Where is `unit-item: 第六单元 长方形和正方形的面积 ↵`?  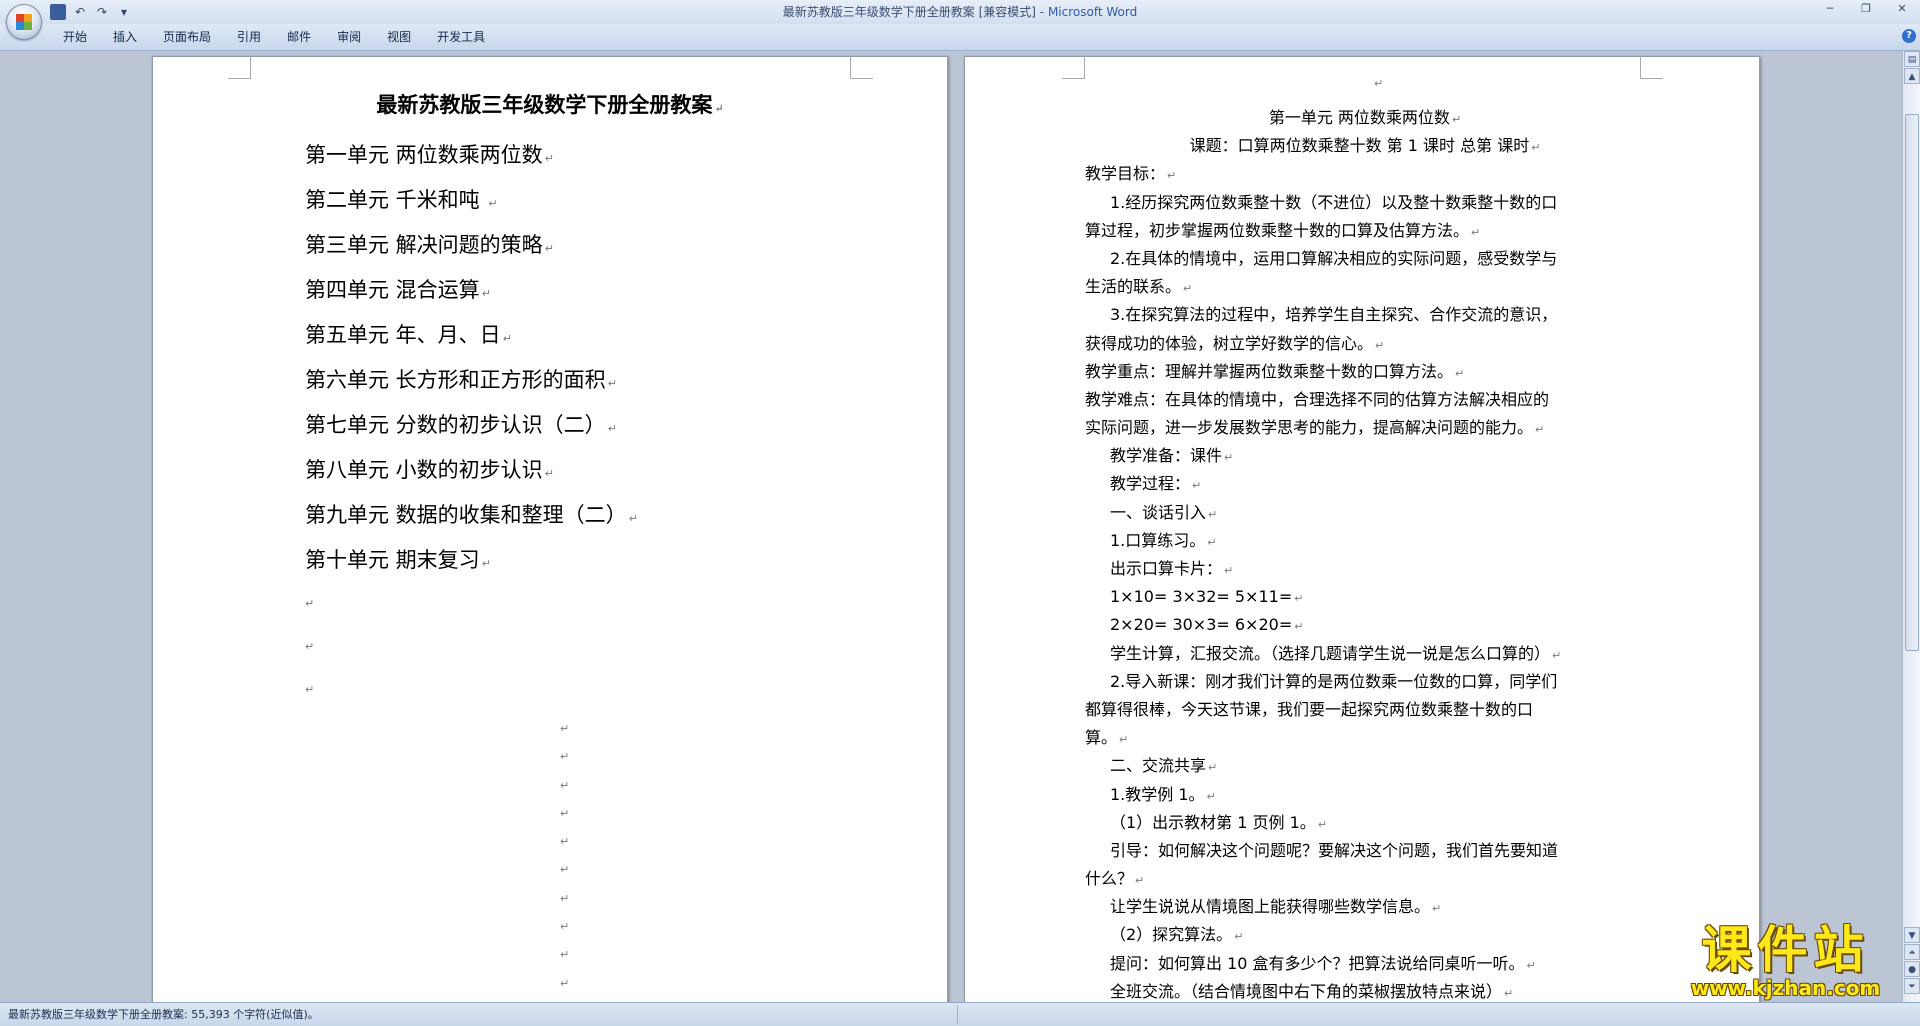
unit-item: 第六单元 长方形和正方形的面积 ↵ is located at coordinates (471, 380).